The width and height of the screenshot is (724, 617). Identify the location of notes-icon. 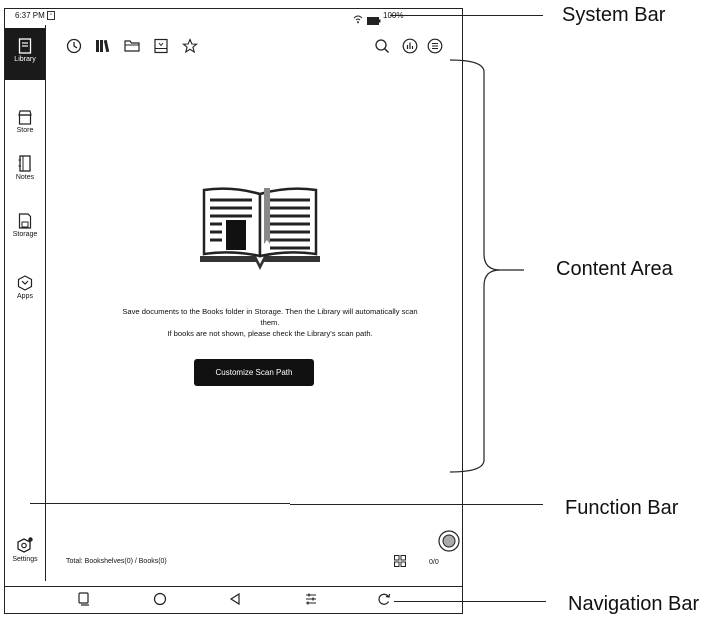
(24, 163).